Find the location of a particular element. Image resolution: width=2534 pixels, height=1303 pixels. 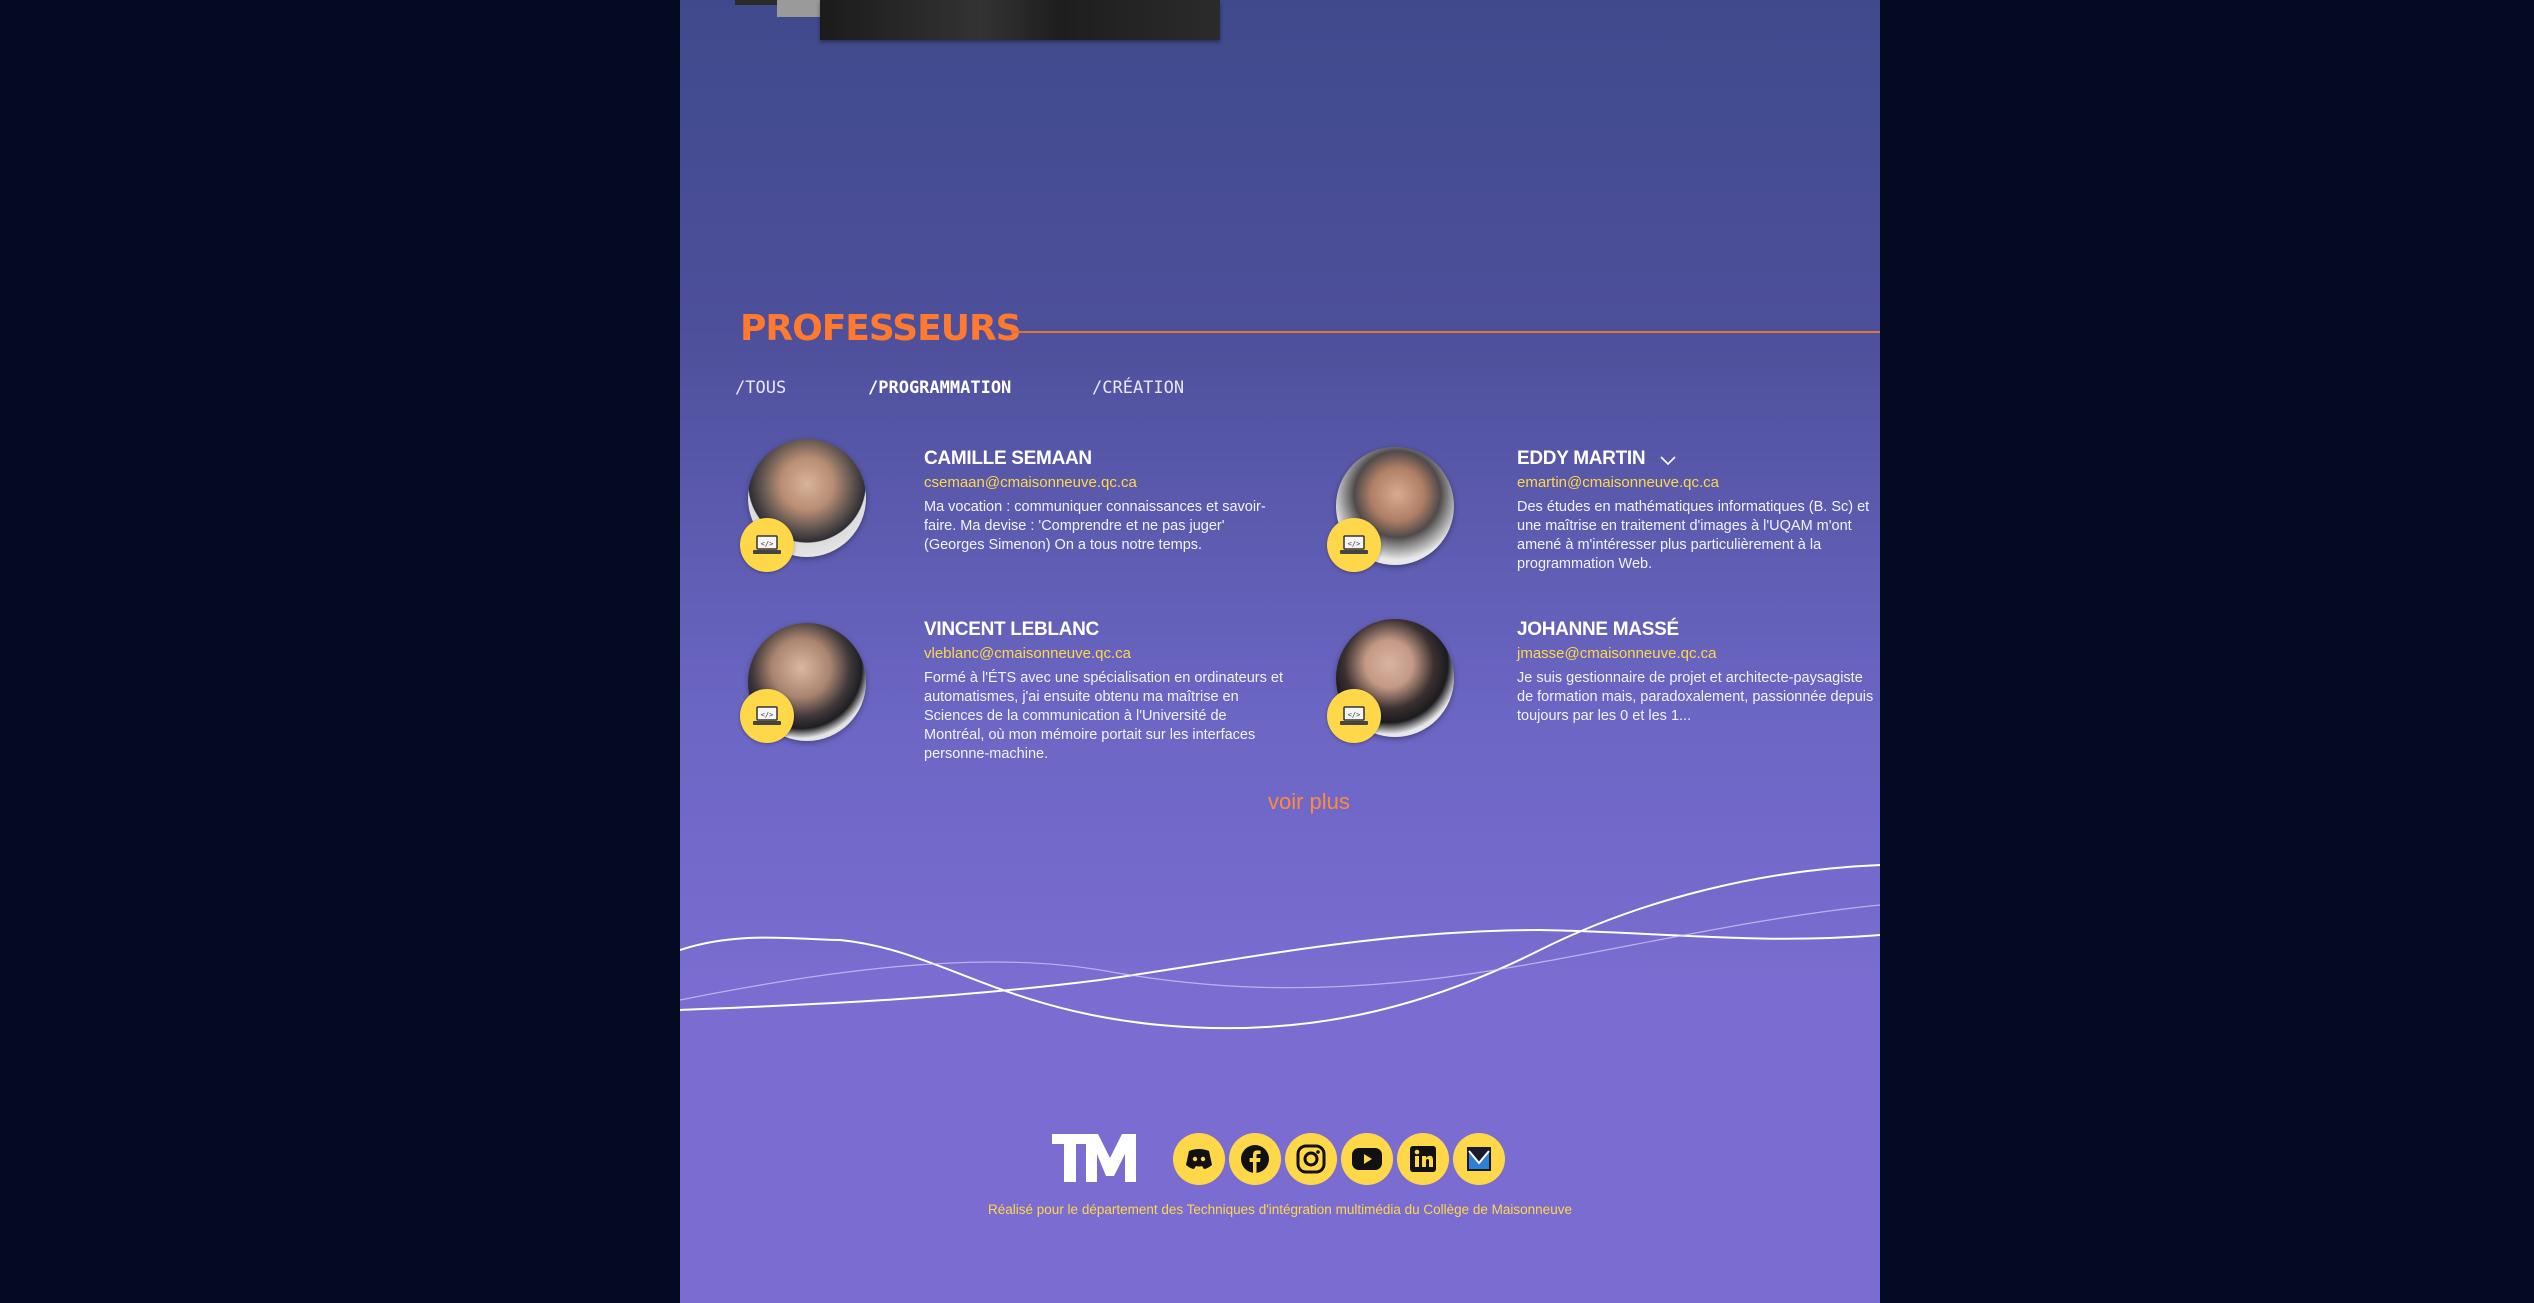

title-divider is located at coordinates (1445, 332).